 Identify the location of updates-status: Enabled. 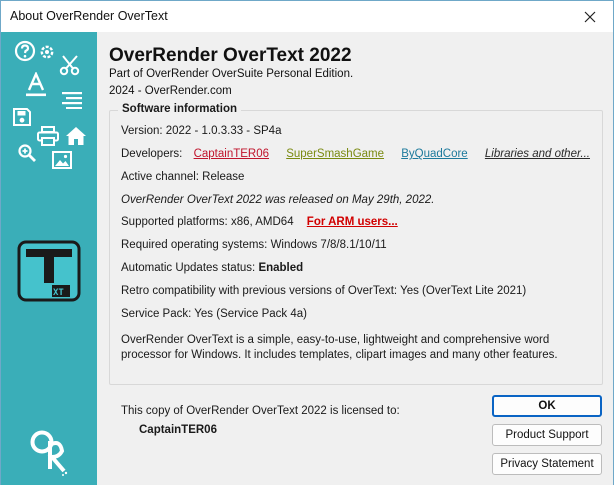
(281, 268).